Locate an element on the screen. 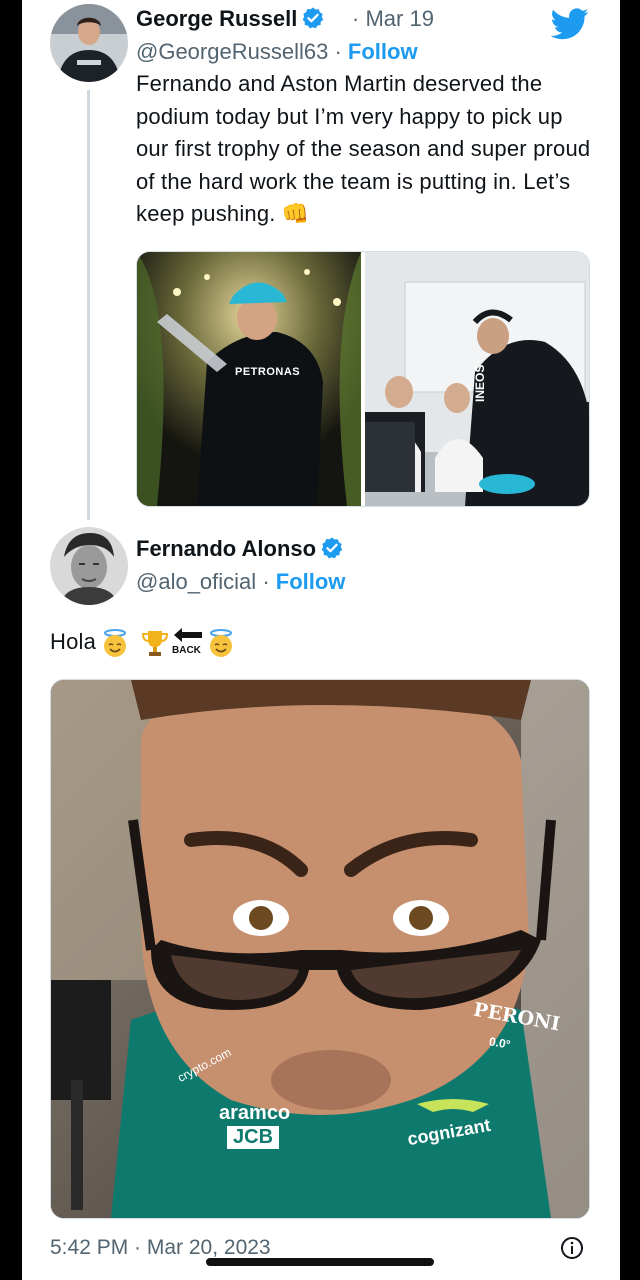 Image resolution: width=640 pixels, height=1280 pixels. info-icon is located at coordinates (572, 1248).